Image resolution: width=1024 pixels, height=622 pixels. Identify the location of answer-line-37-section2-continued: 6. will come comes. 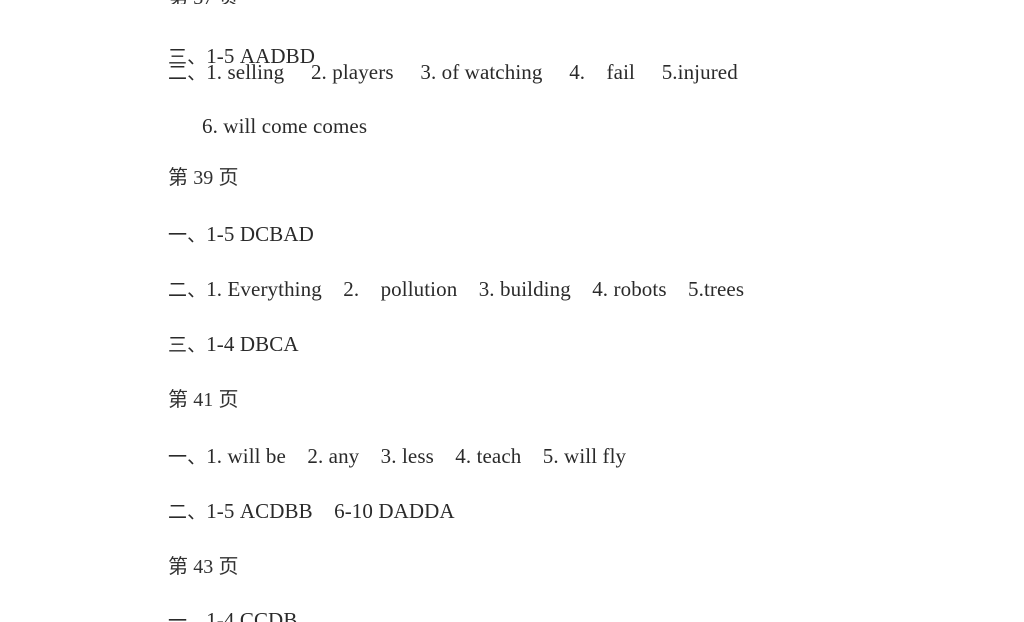
(285, 126).